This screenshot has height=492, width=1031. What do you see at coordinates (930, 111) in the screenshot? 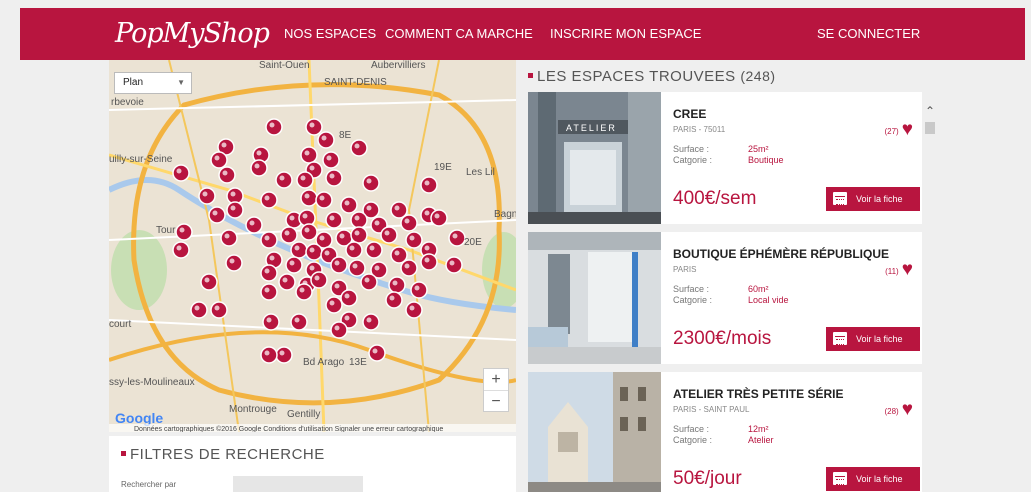
I see `scroll-up-icon: ⌃` at bounding box center [930, 111].